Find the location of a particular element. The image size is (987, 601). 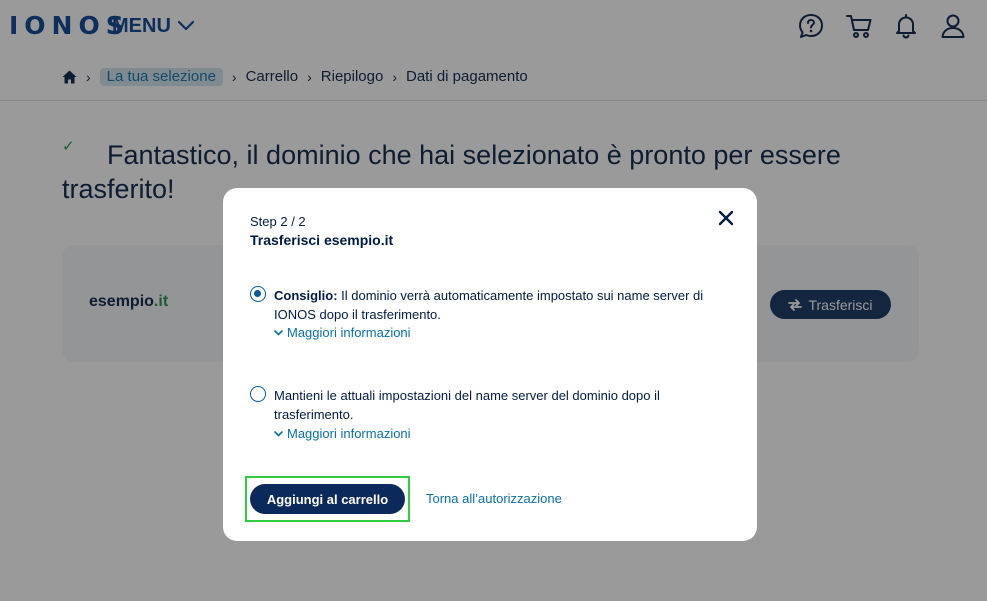

more-info-link-1: Maggiori informazioni is located at coordinates (342, 332).